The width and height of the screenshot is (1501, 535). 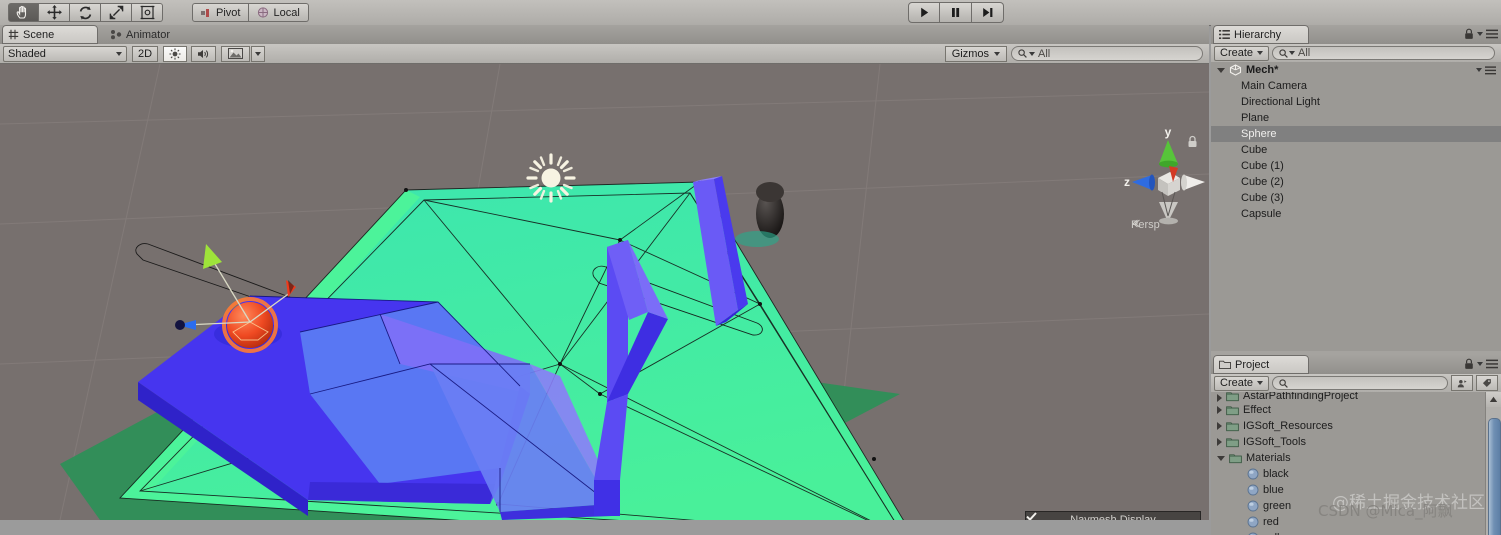 I want to click on project-item-red: red, so click(x=1356, y=522).